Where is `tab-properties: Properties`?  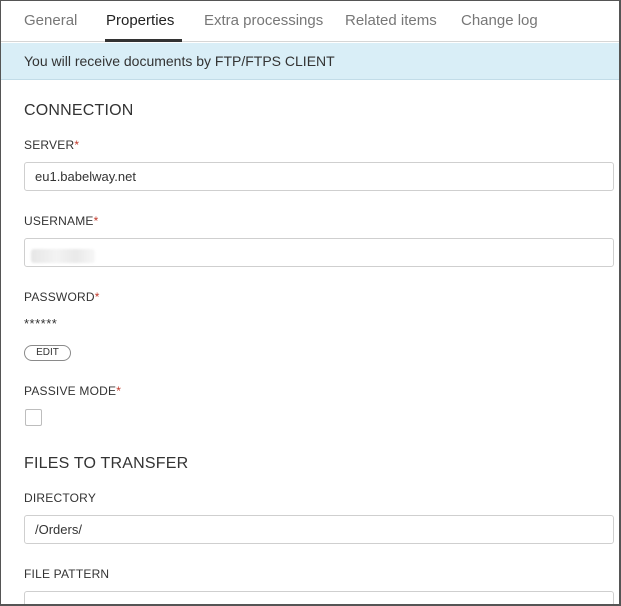 tab-properties: Properties is located at coordinates (140, 20).